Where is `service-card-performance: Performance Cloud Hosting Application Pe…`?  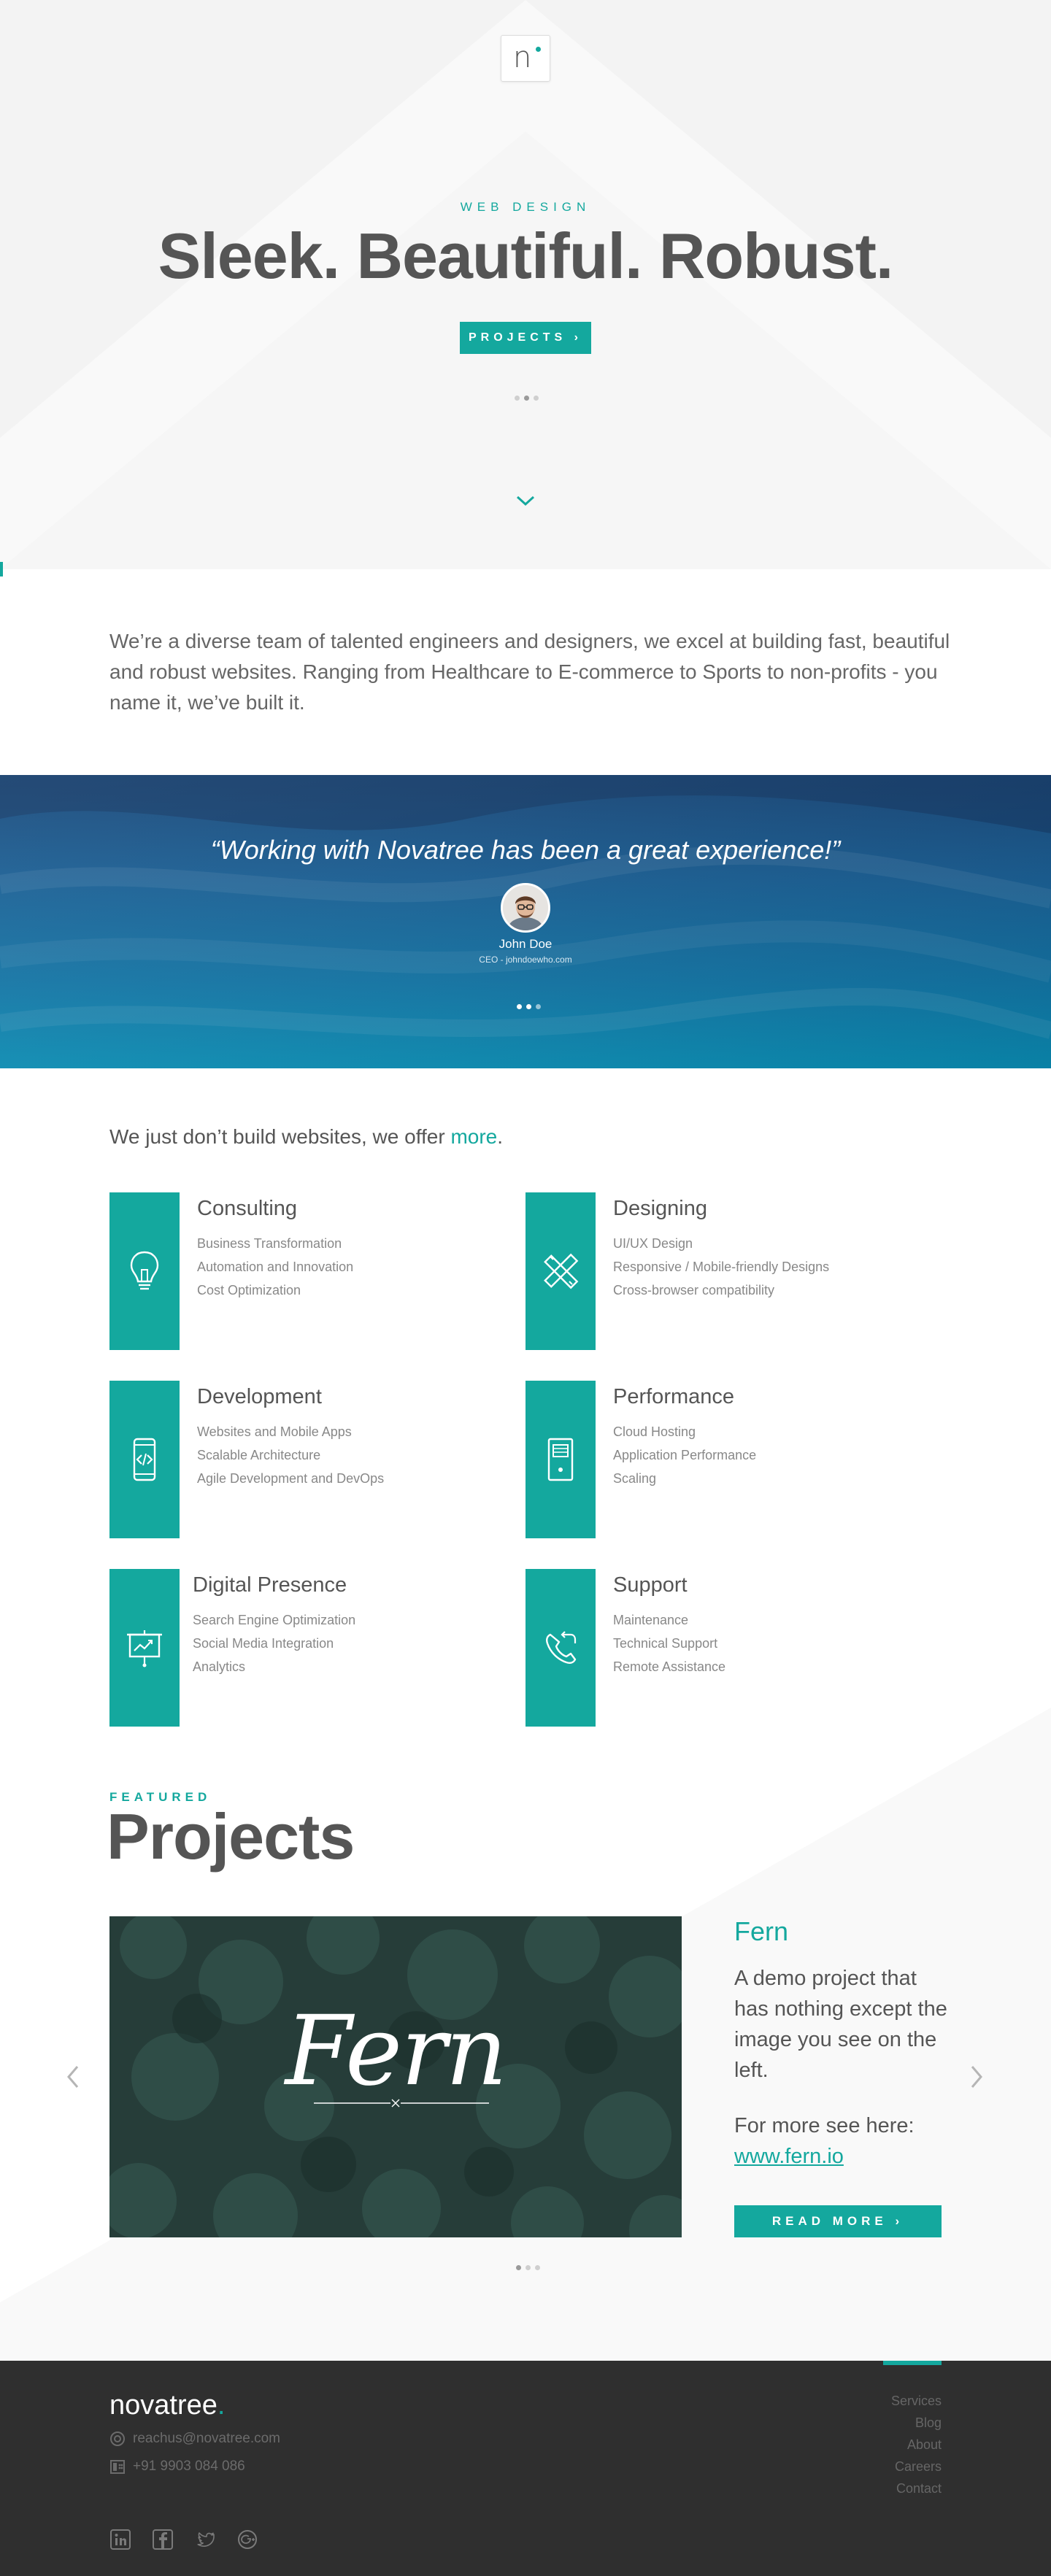 service-card-performance: Performance Cloud Hosting Application Pe… is located at coordinates (730, 1459).